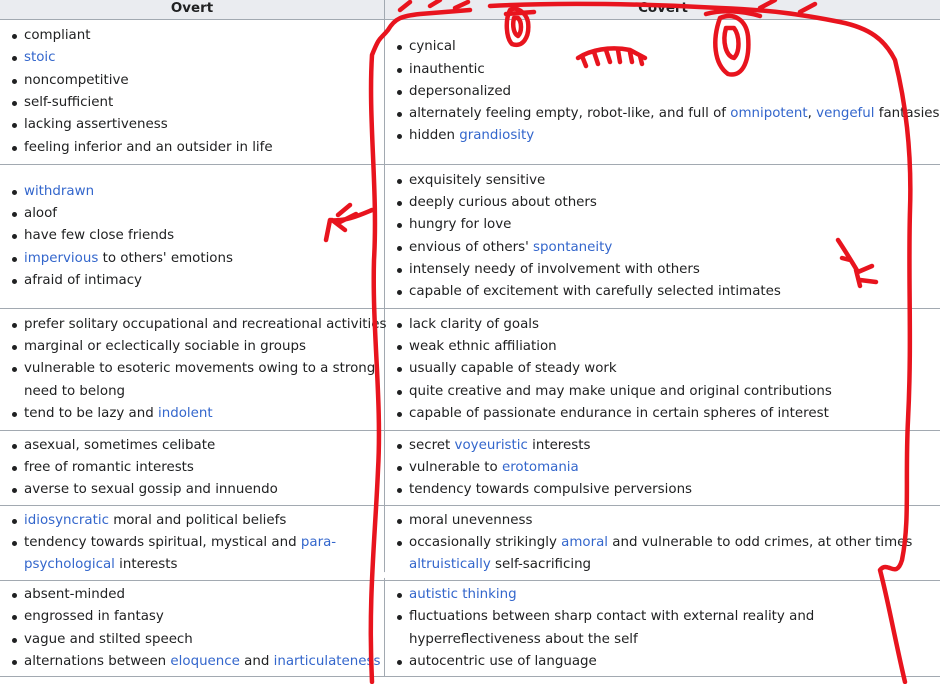  What do you see at coordinates (94, 617) in the screenshot?
I see `item-text: engrossed in fantasy` at bounding box center [94, 617].